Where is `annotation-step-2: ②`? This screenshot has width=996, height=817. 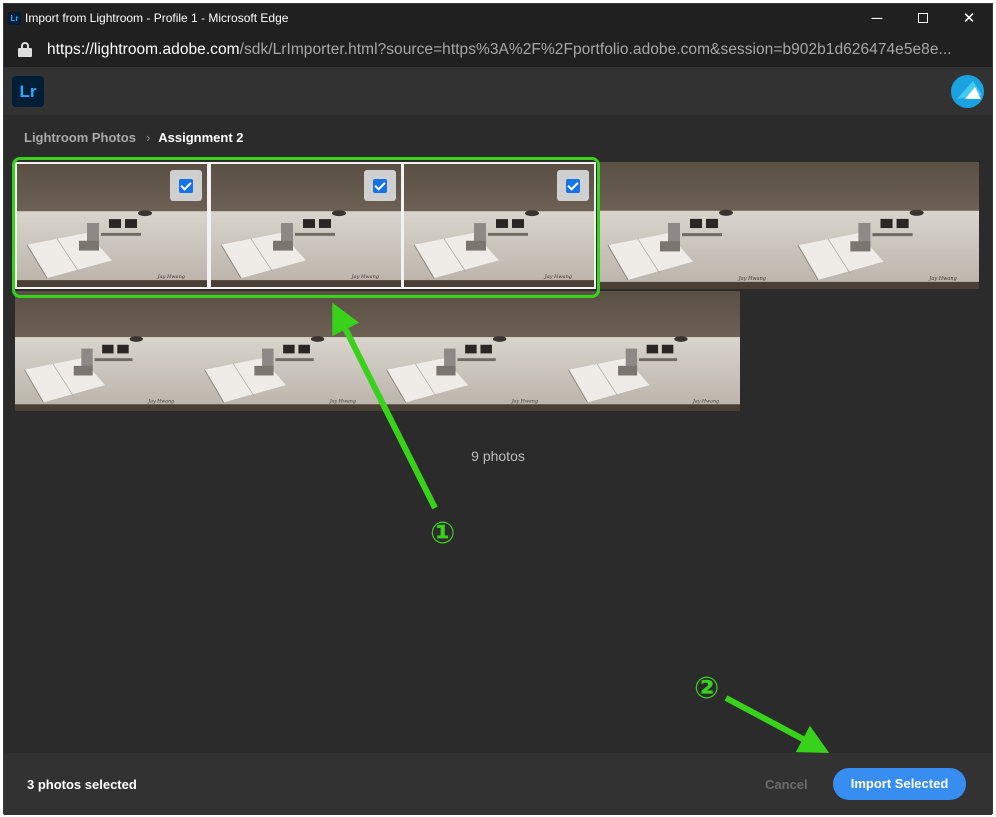
annotation-step-2: ② is located at coordinates (707, 688).